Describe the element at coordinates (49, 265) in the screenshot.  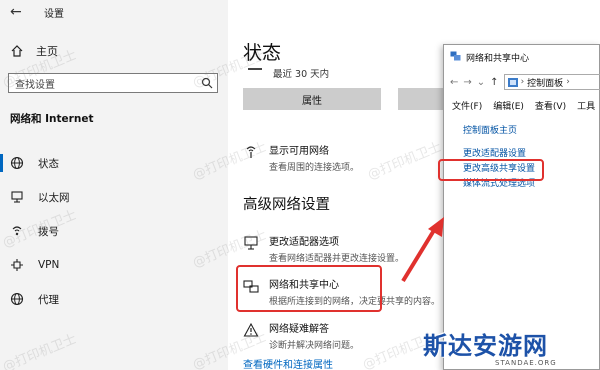
I see `sidebar-item-label: VPN` at that location.